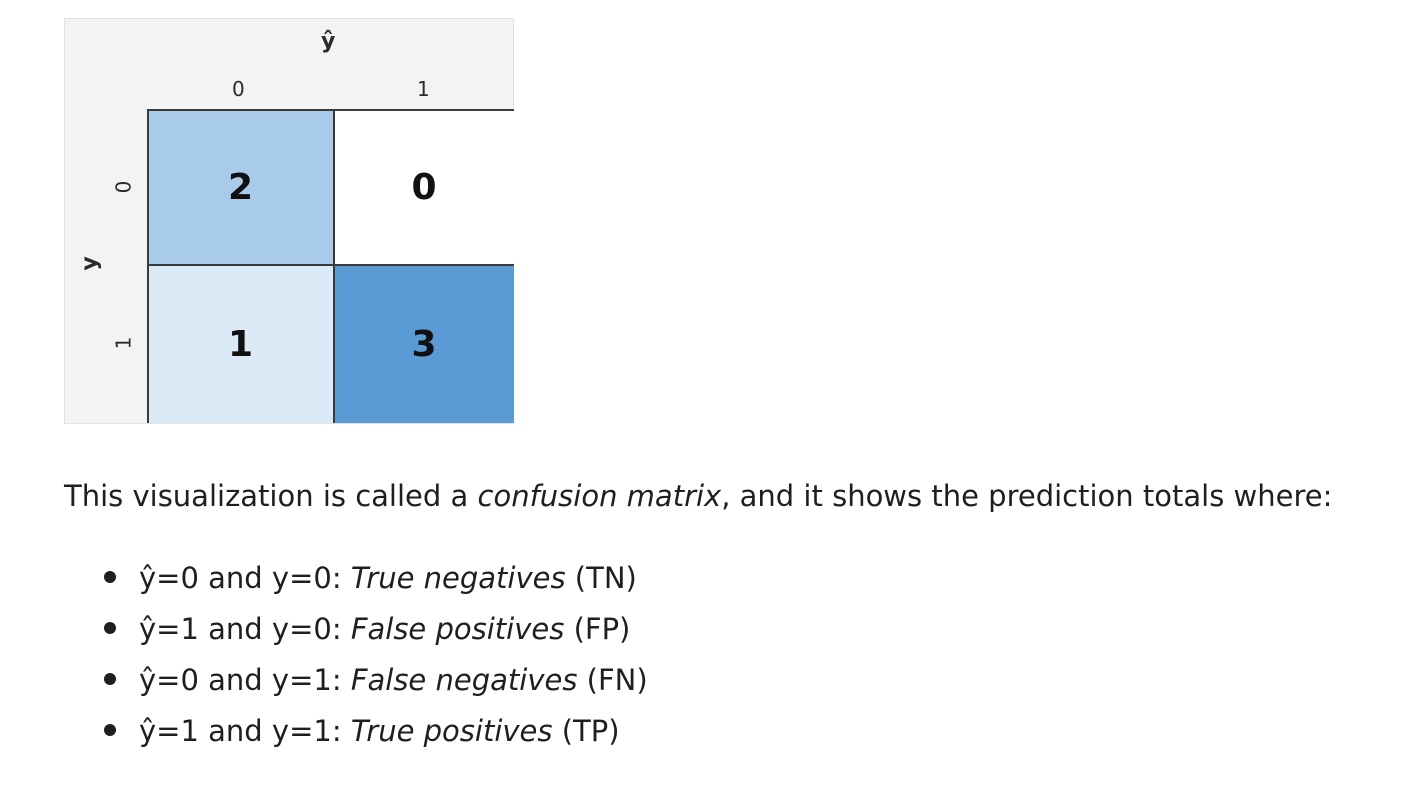  I want to click on list-item-abbr: (TP), so click(586, 731).